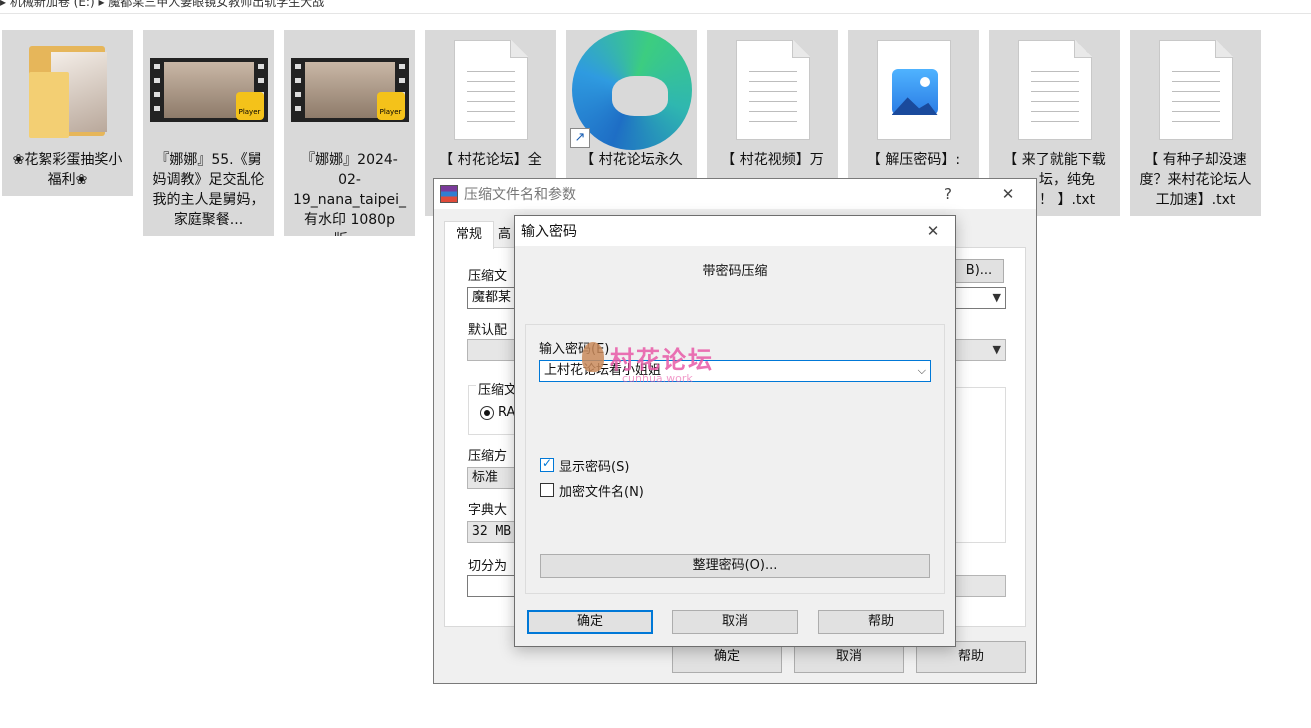 The width and height of the screenshot is (1311, 728). I want to click on password-help-button: 帮助, so click(881, 622).